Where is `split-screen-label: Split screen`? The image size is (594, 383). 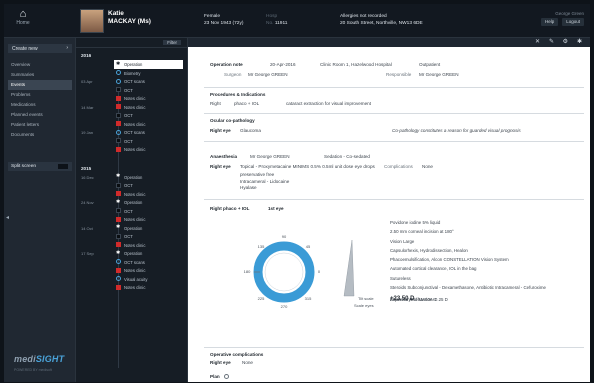
split-screen-label: Split screen is located at coordinates (24, 166).